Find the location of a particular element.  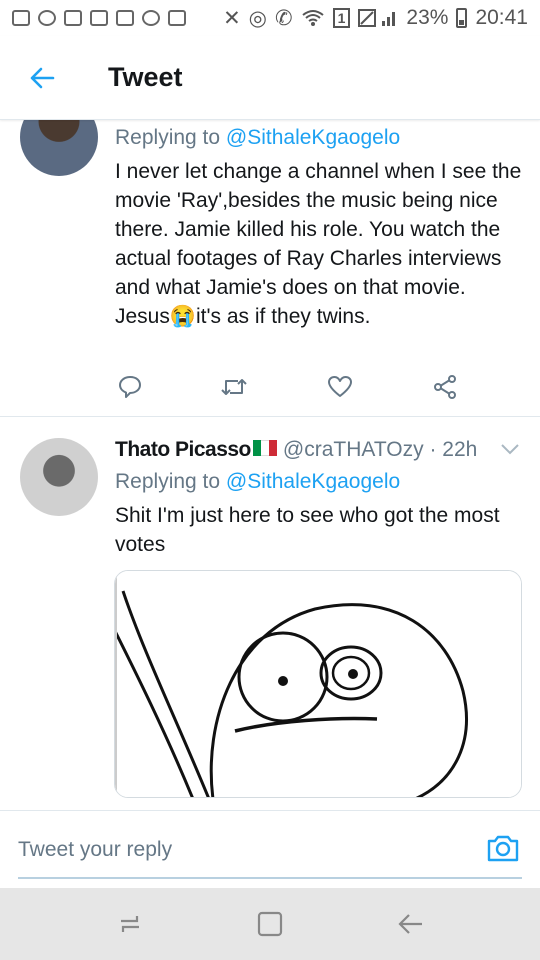

retweet-icon is located at coordinates (234, 387).